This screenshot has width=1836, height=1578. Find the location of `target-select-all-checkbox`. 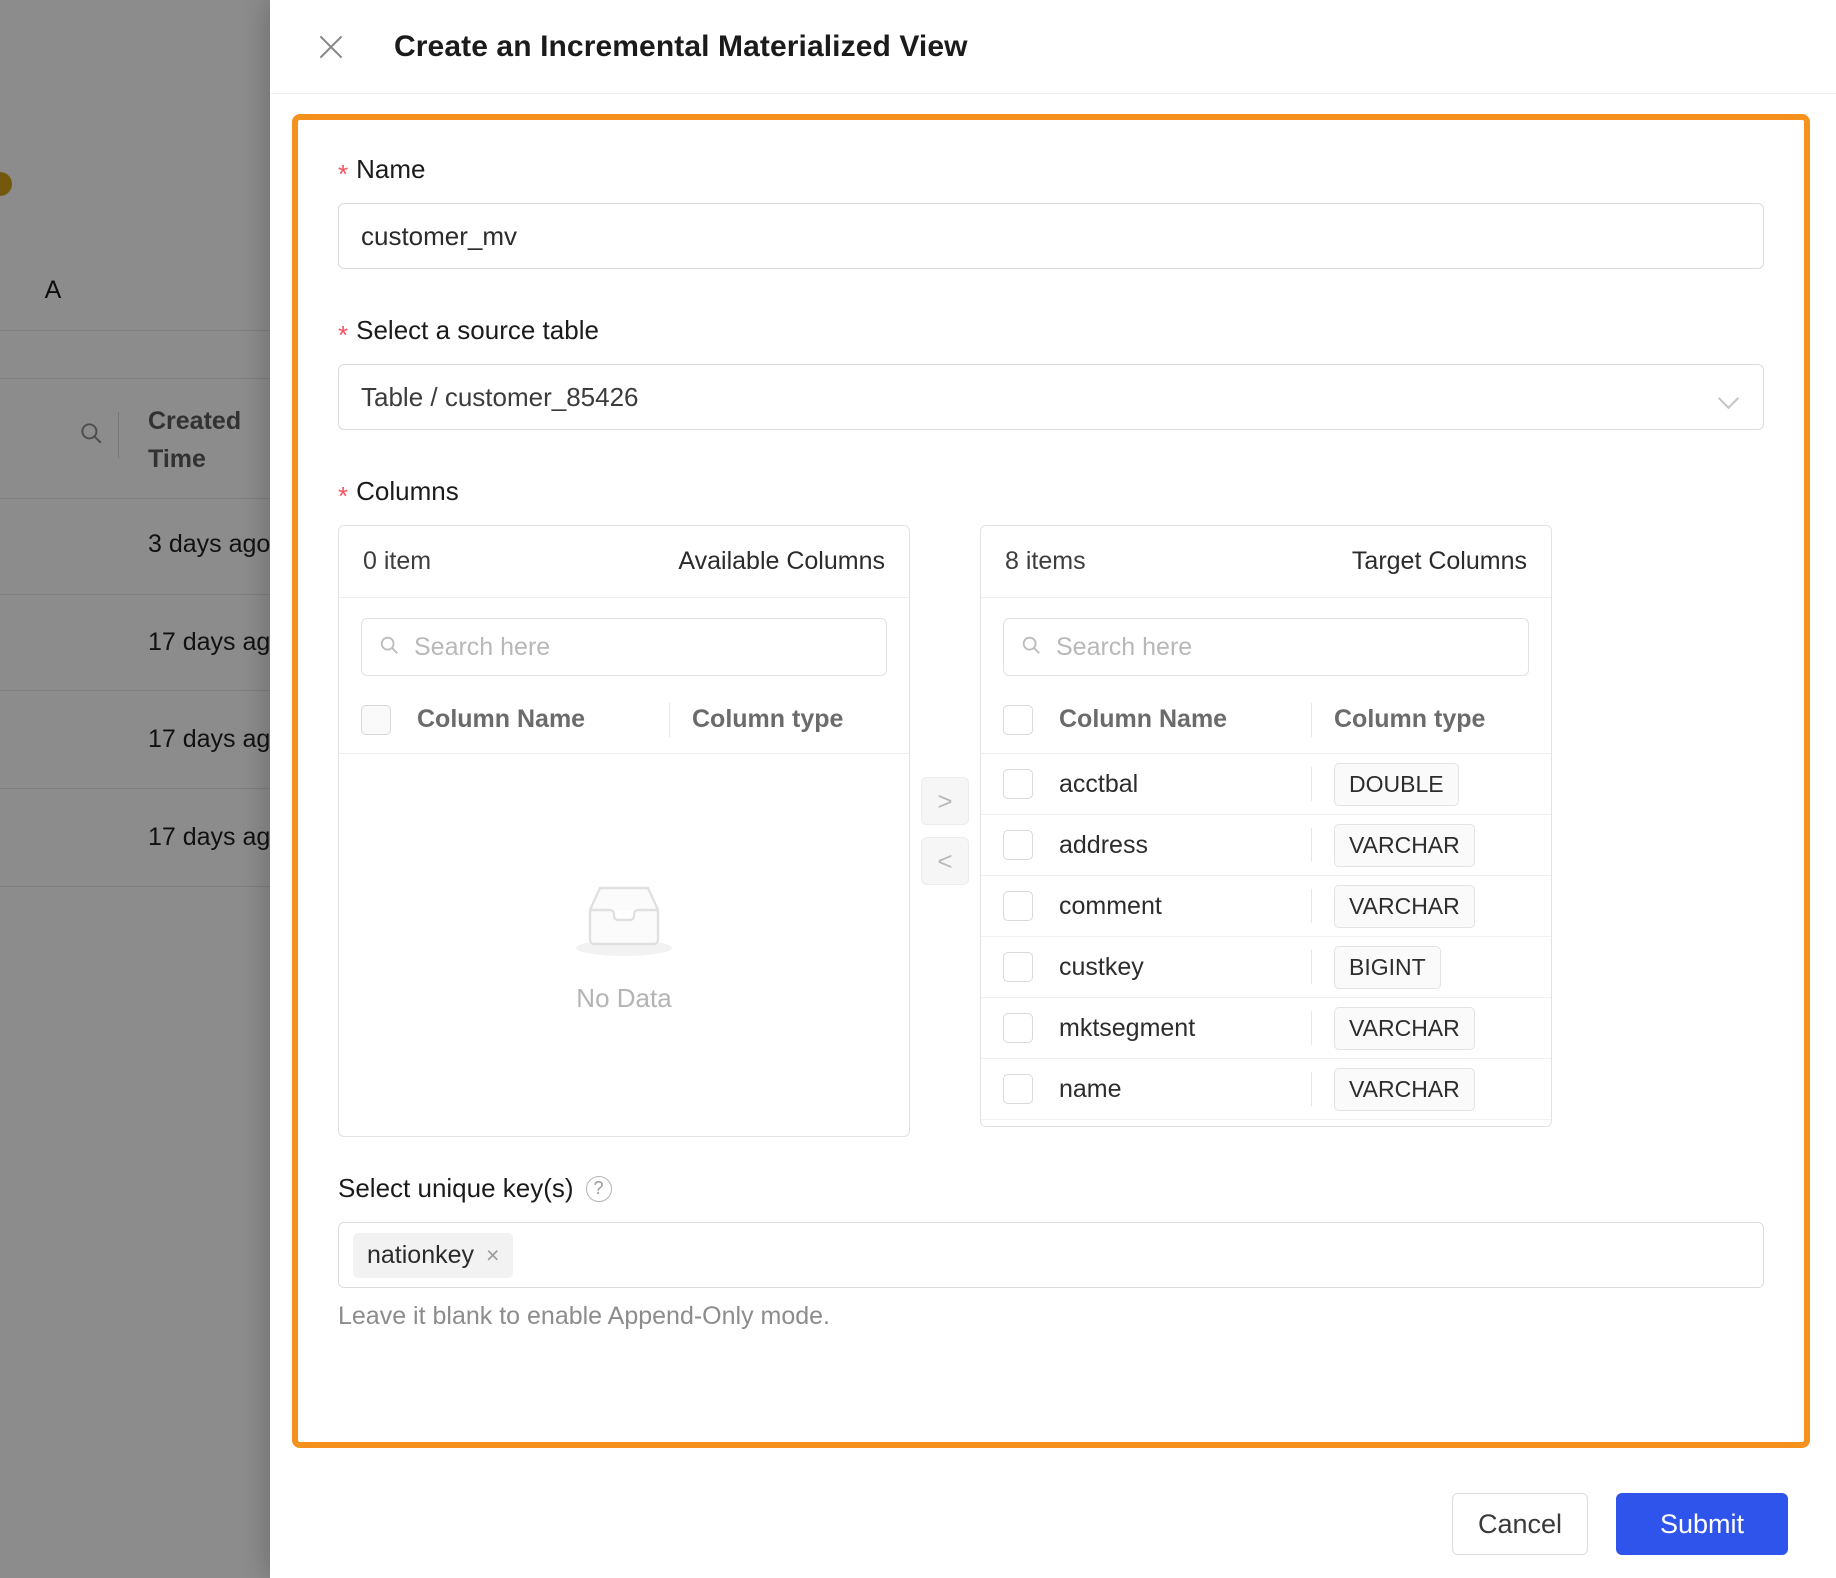

target-select-all-checkbox is located at coordinates (1018, 719).